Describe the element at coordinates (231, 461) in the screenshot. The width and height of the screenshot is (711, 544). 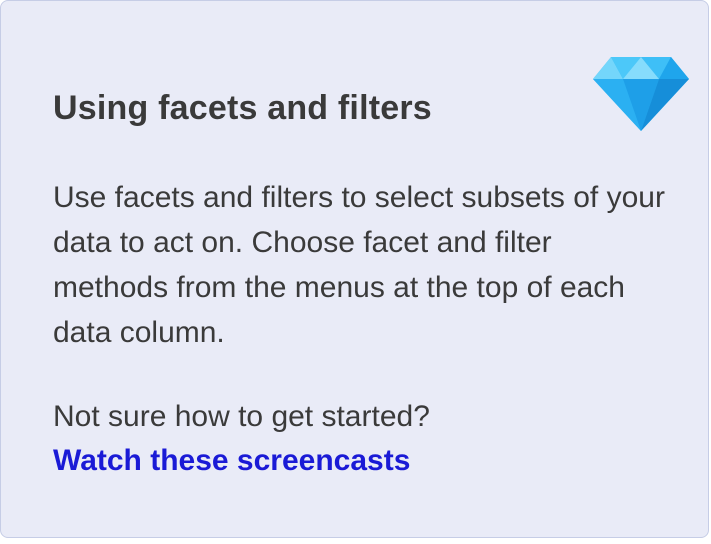
I see `watch-screencasts-link: Watch these screencasts` at that location.